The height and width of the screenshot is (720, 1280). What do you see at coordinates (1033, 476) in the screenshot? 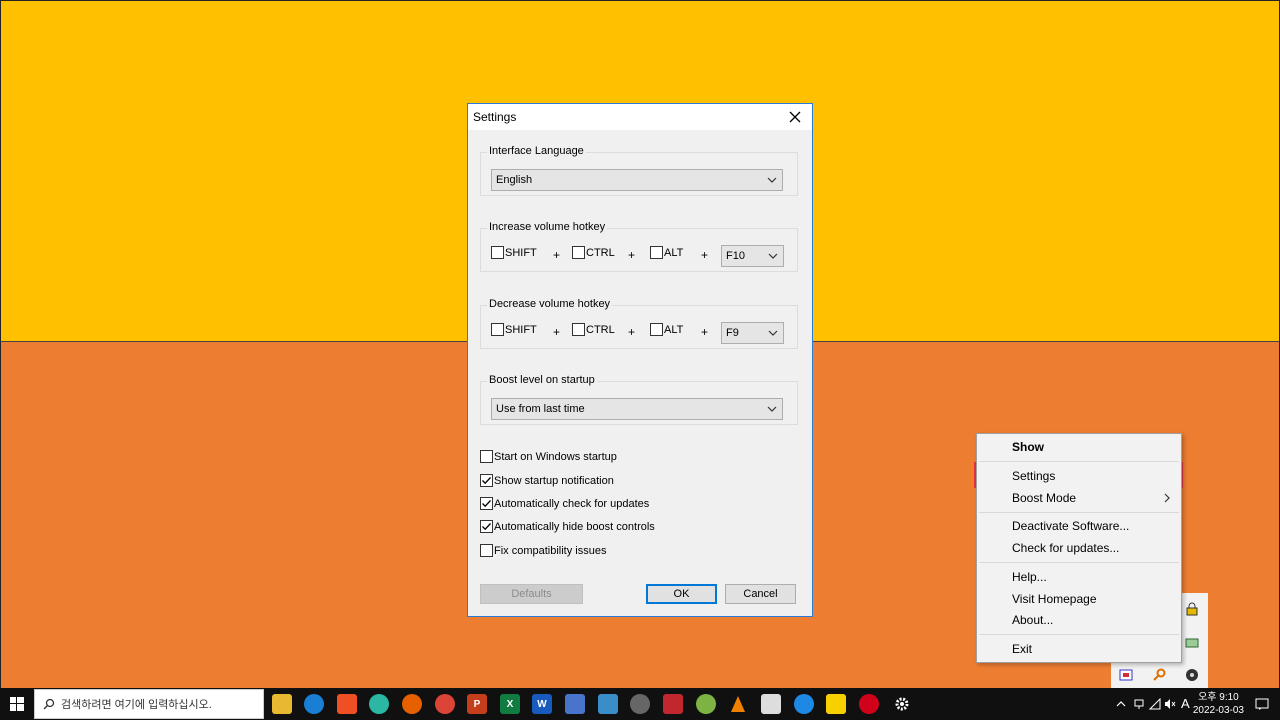
I see `menu-item-settings: Settings` at bounding box center [1033, 476].